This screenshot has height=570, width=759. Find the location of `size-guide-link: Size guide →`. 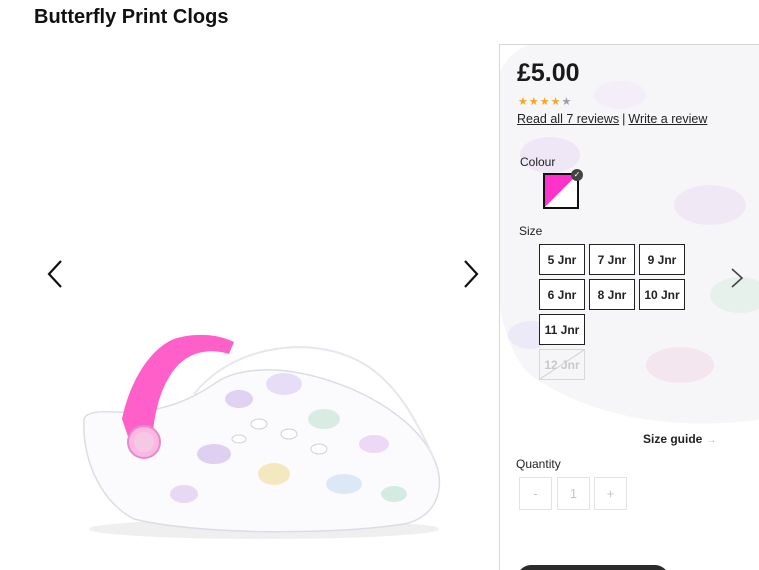

size-guide-link: Size guide → is located at coordinates (679, 439).